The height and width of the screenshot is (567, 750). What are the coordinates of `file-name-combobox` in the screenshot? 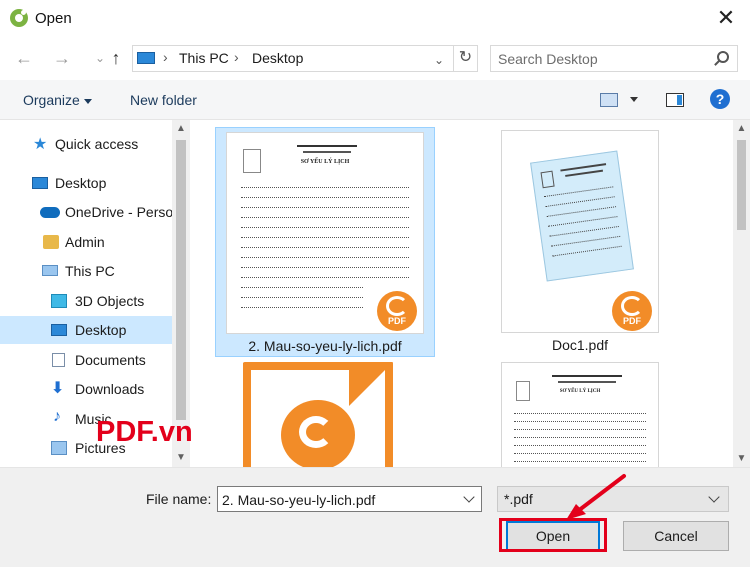 It's located at (349, 499).